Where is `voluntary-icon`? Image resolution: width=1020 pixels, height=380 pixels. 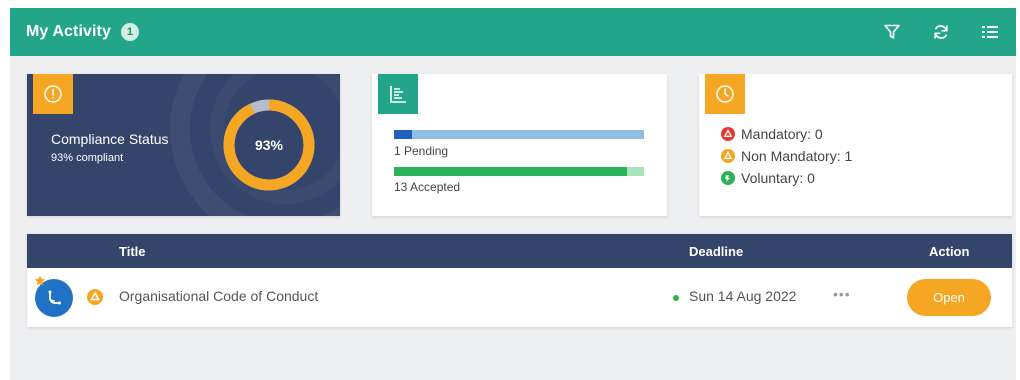 voluntary-icon is located at coordinates (728, 178).